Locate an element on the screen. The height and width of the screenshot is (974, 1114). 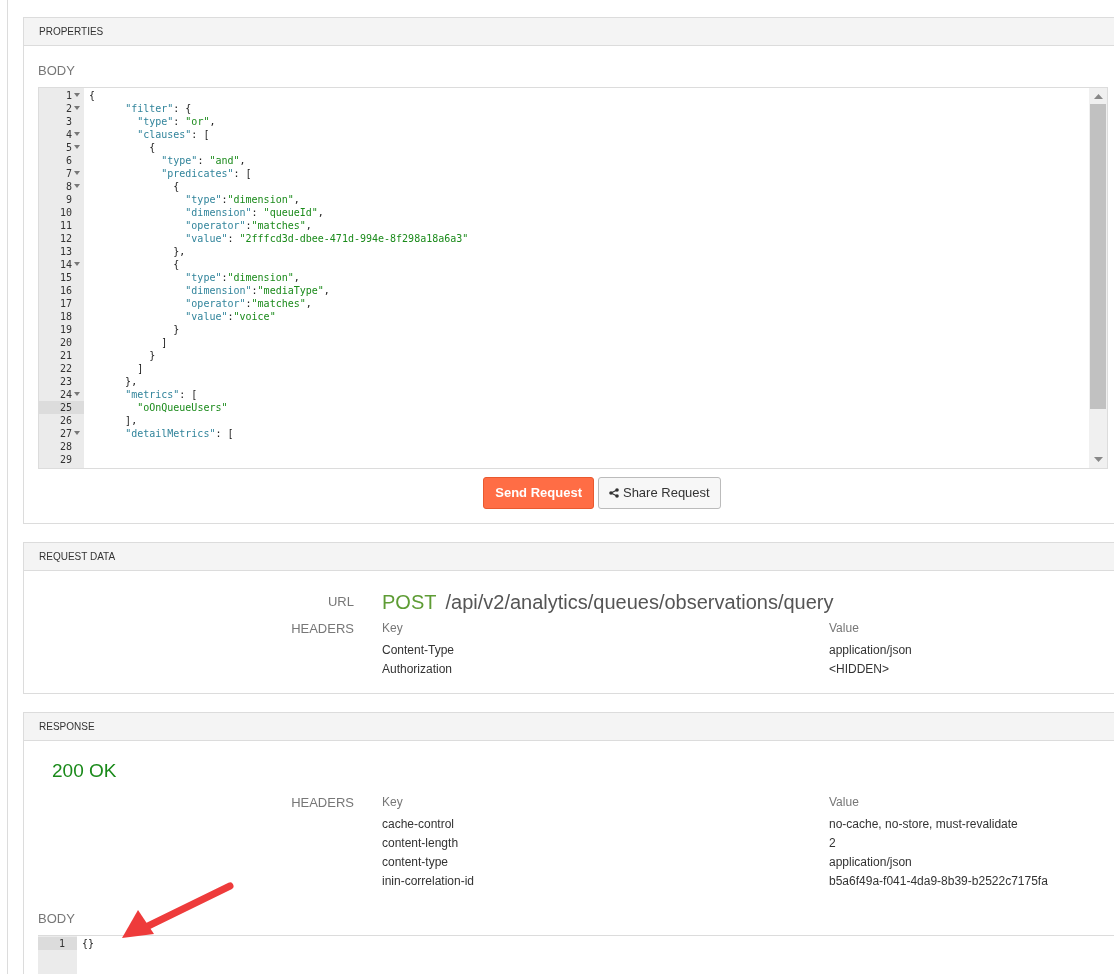
line-number: 7 is located at coordinates (61, 173).